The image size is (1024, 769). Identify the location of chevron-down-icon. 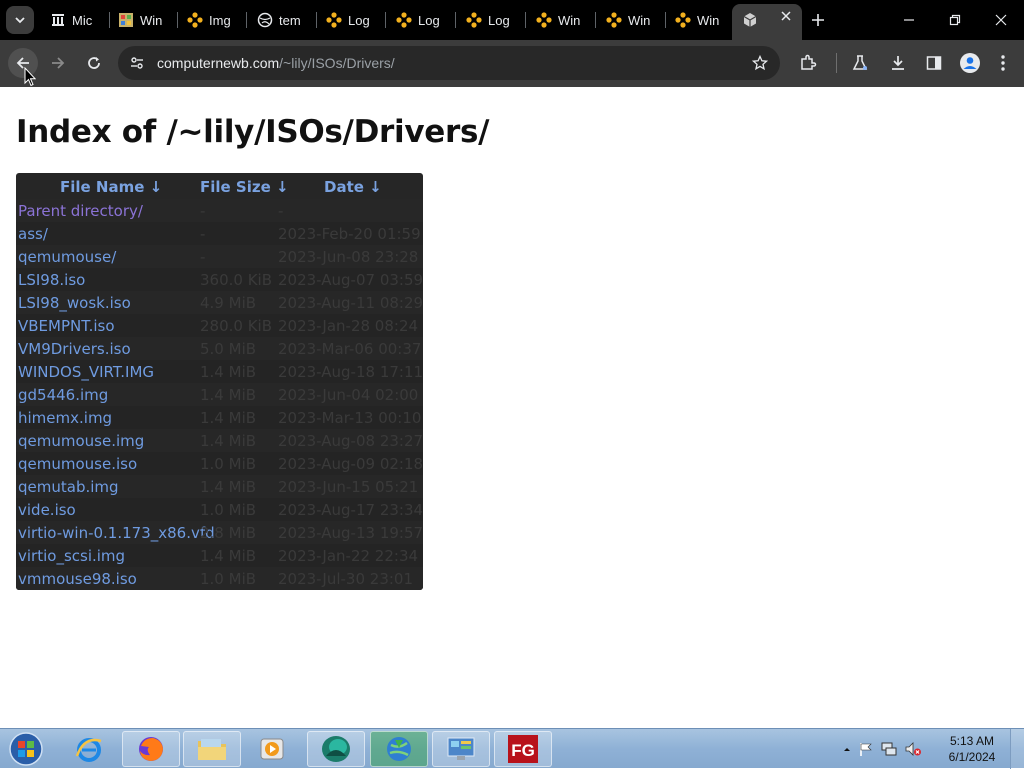
(20, 20).